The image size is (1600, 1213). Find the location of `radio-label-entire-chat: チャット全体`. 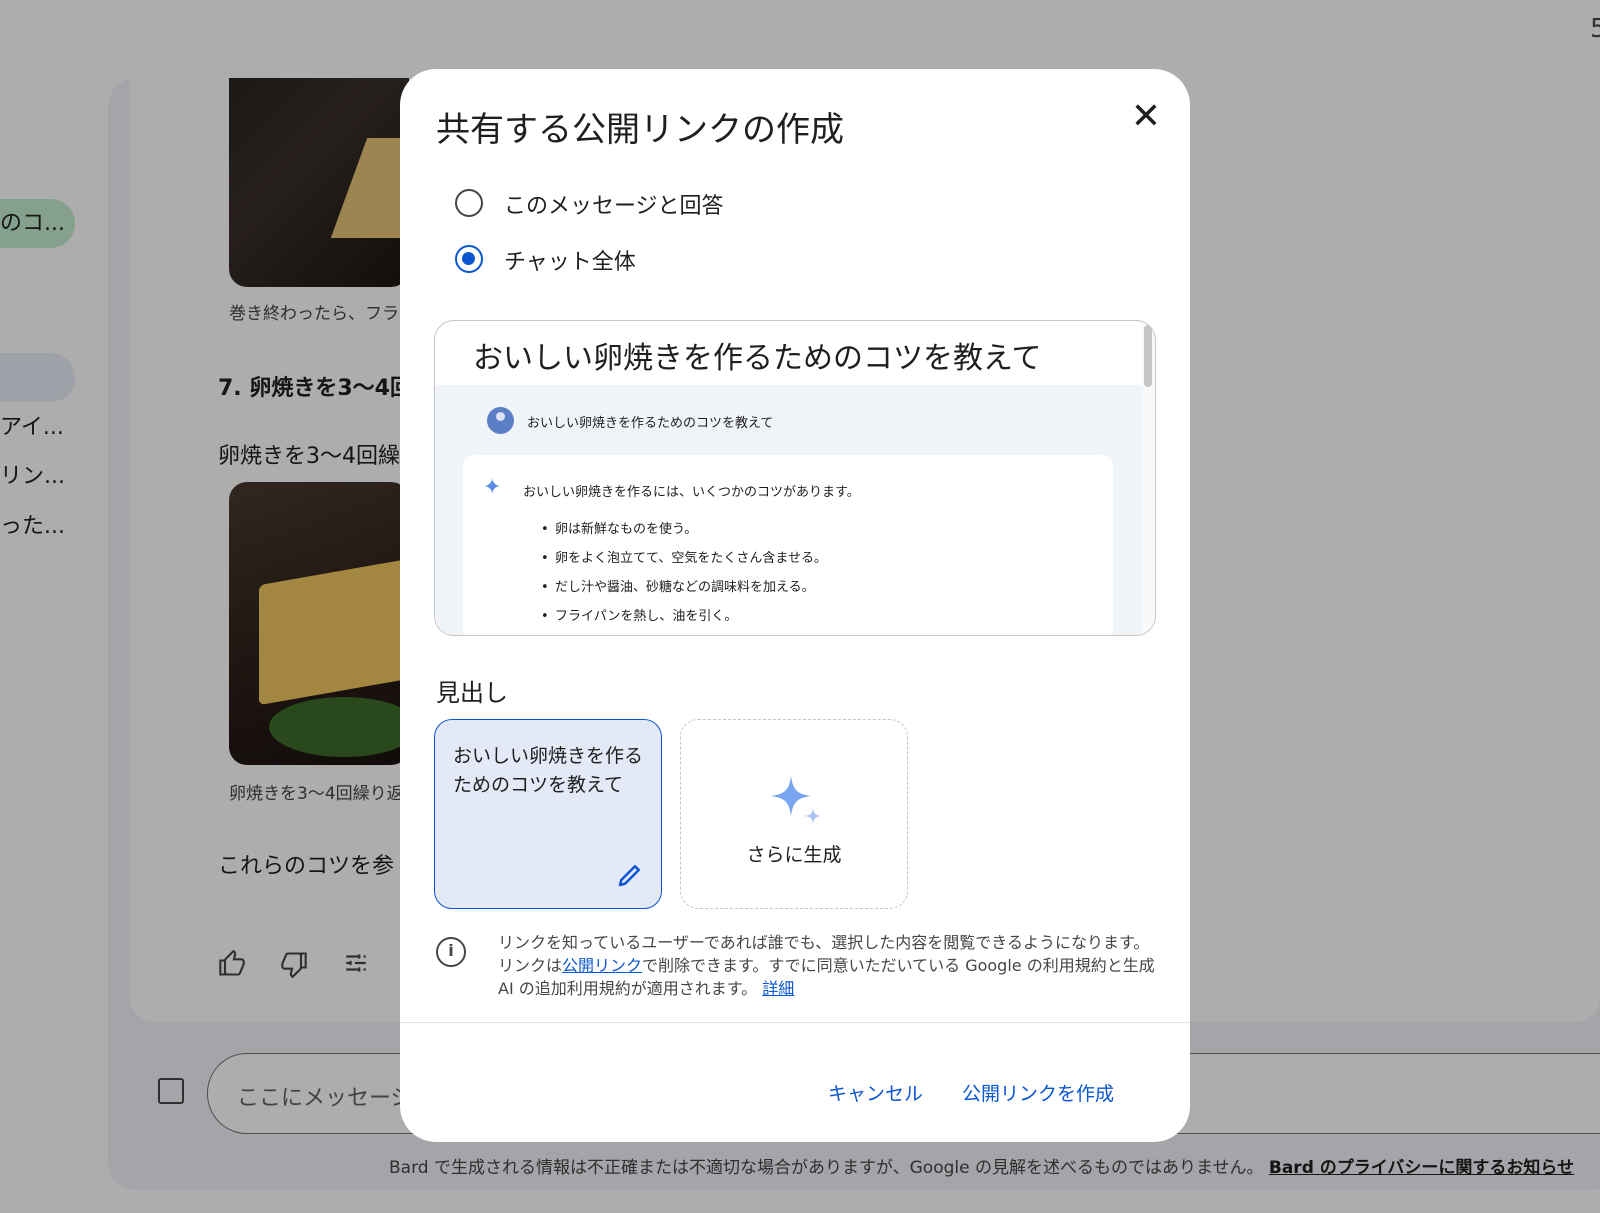

radio-label-entire-chat: チャット全体 is located at coordinates (570, 260).